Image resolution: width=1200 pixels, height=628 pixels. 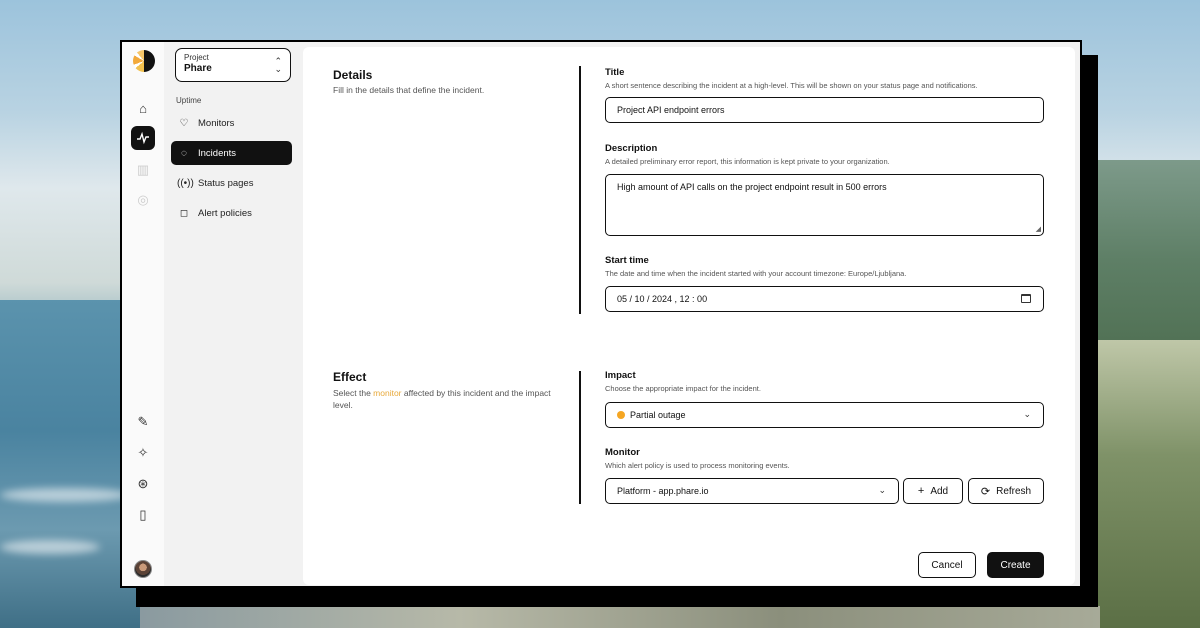 I want to click on monitor-value: Platform - app.phare.io, so click(x=663, y=491).